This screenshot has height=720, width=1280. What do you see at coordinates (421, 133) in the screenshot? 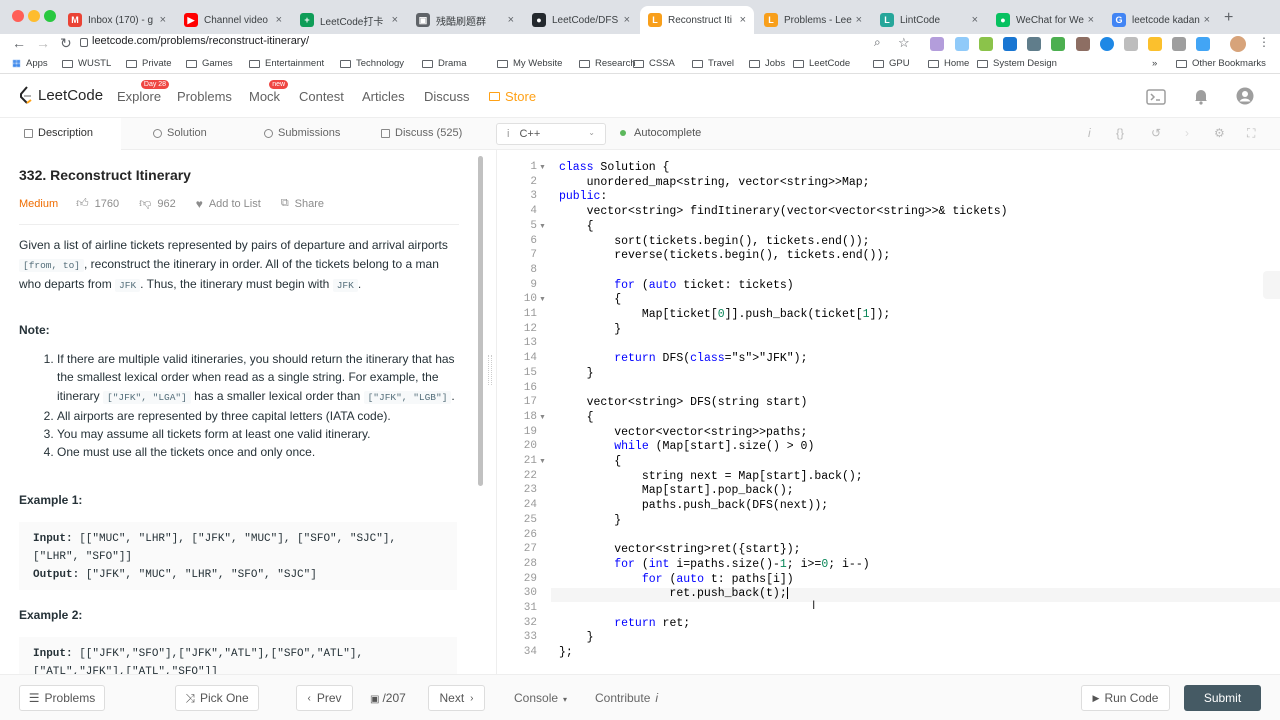
I see `tab-discuss: Discuss (525)` at bounding box center [421, 133].